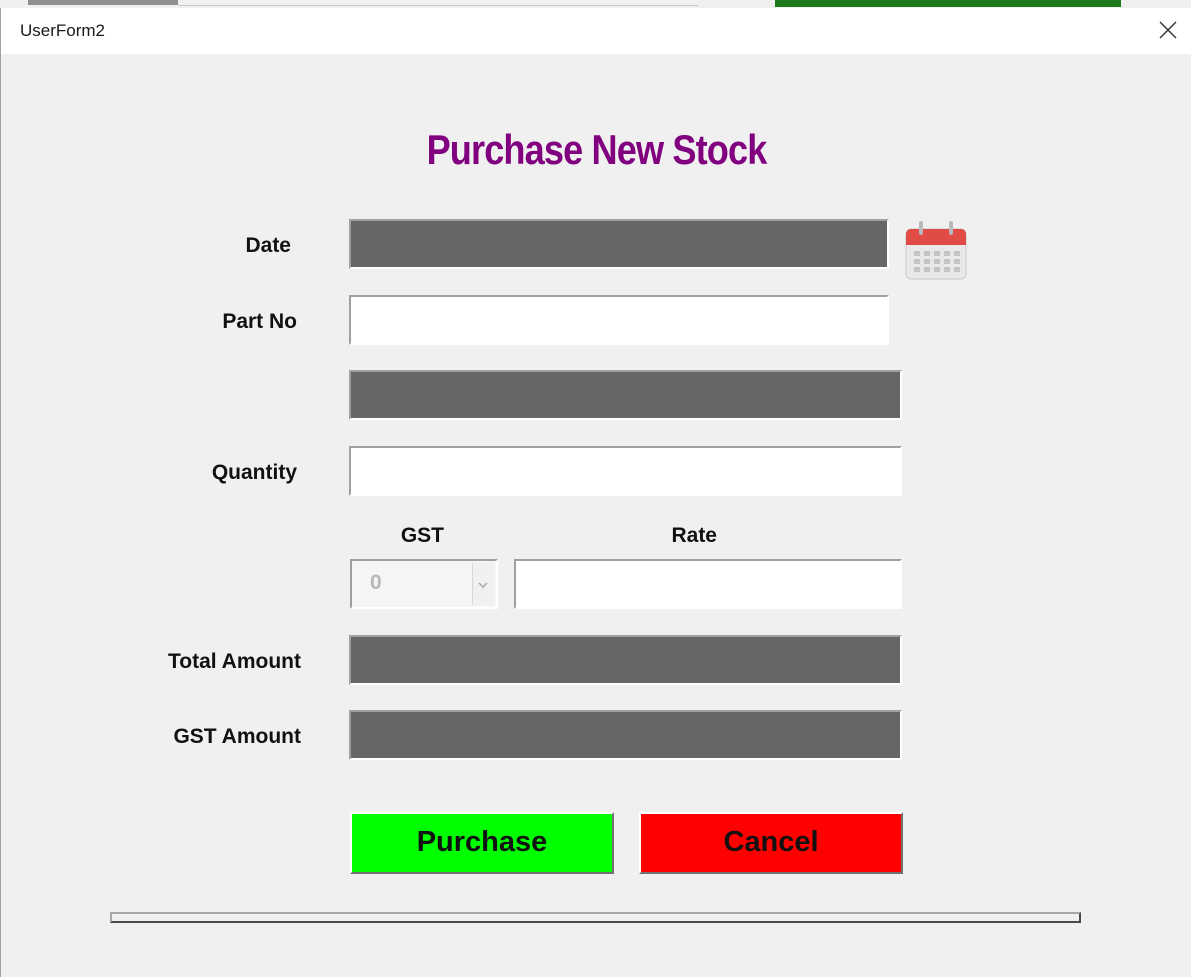 This screenshot has width=1191, height=977. I want to click on gst-dropdown-value: 0, so click(376, 582).